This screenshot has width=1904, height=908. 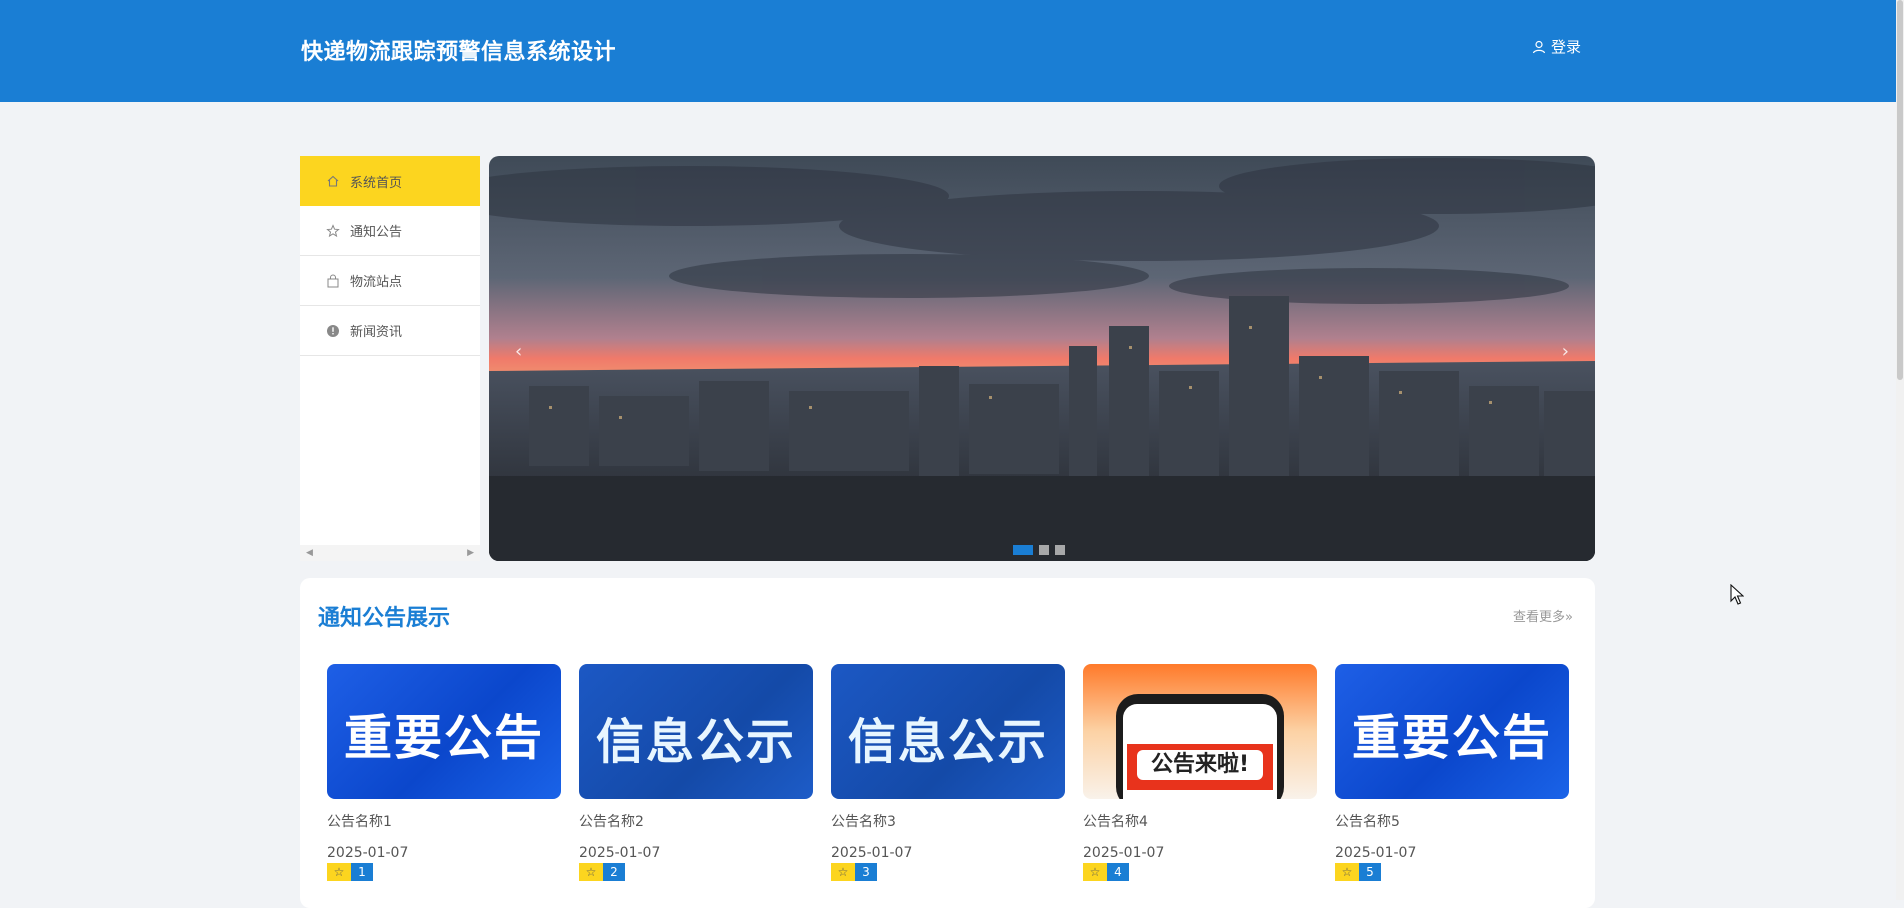 I want to click on scroll-right-icon: ▶, so click(x=470, y=553).